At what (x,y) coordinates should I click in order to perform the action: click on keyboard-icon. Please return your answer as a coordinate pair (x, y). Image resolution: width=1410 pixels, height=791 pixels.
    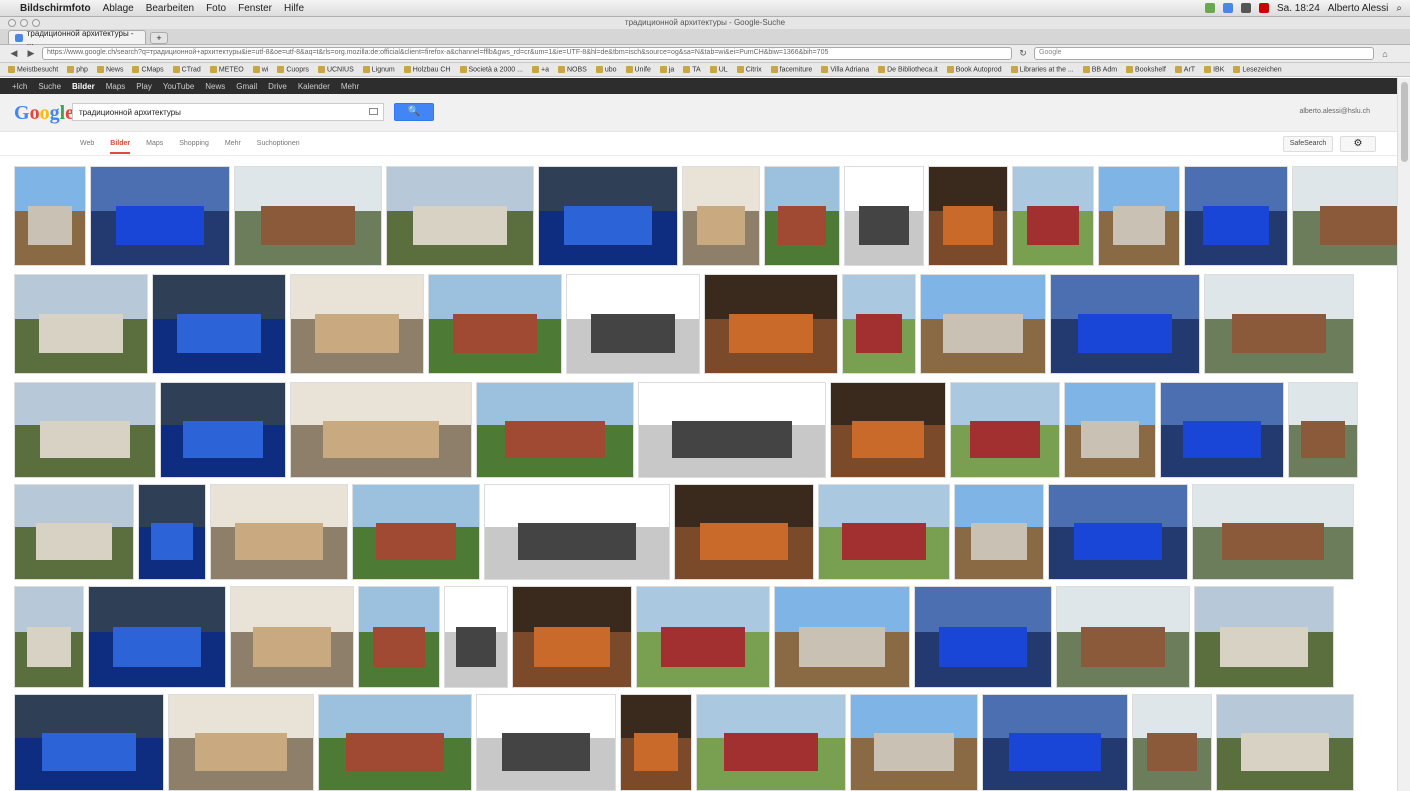
    Looking at the image, I should click on (373, 111).